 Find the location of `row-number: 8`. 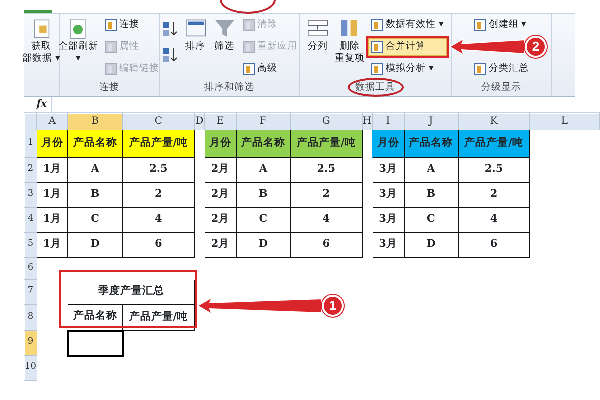

row-number: 8 is located at coordinates (30, 317).